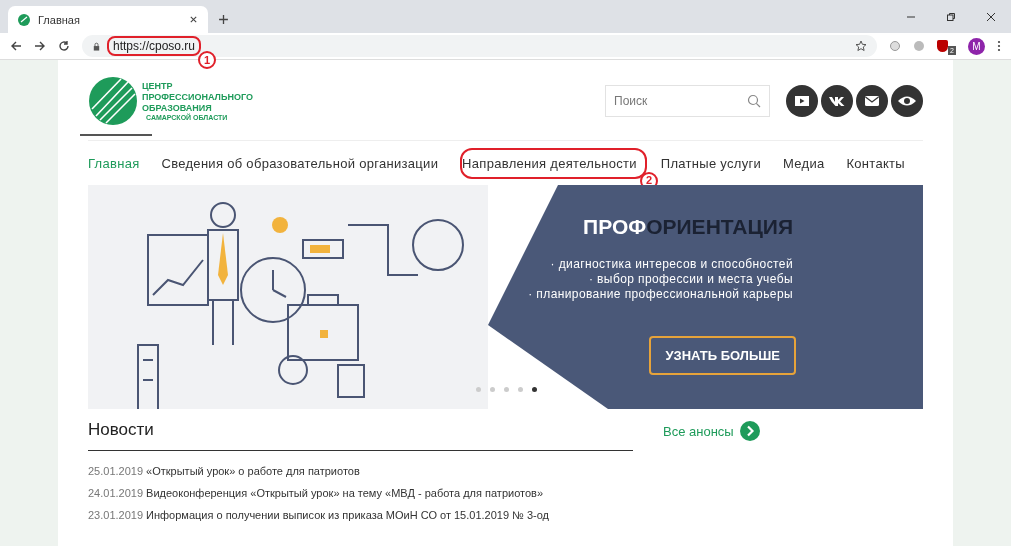 Image resolution: width=1011 pixels, height=546 pixels. What do you see at coordinates (113, 101) in the screenshot?
I see `logo-emblem-icon` at bounding box center [113, 101].